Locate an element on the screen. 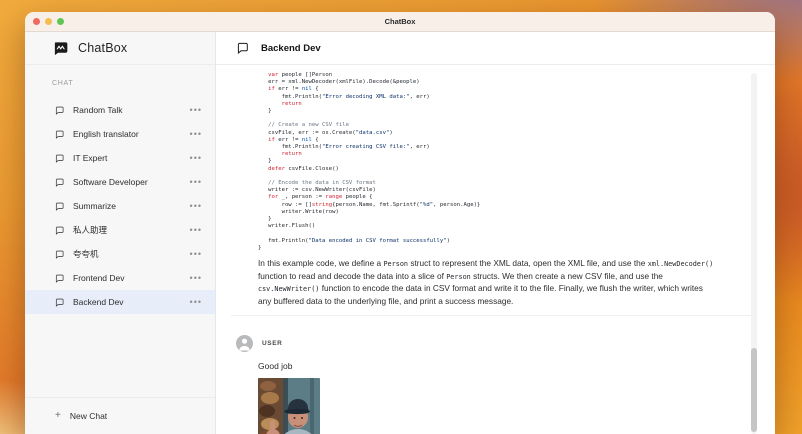 This screenshot has width=802, height=434. sidebar-item-backend-dev: Backend Dev ••• is located at coordinates (120, 302).